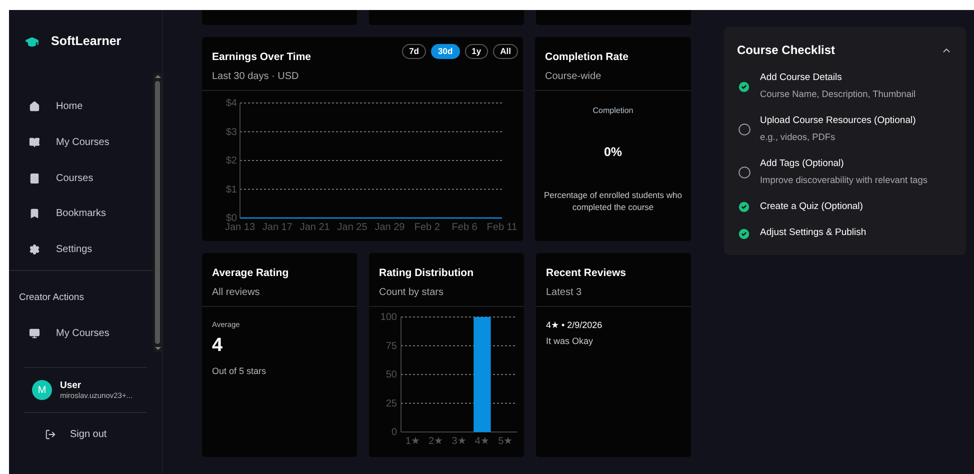 This screenshot has width=974, height=474. What do you see at coordinates (251, 273) in the screenshot?
I see `card-title: Average Rating` at bounding box center [251, 273].